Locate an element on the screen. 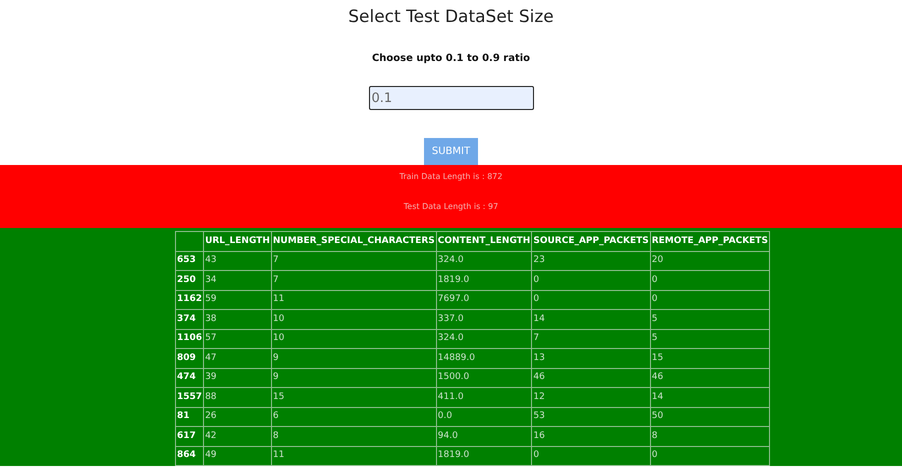 This screenshot has width=902, height=467. table-cell: 50 is located at coordinates (710, 417).